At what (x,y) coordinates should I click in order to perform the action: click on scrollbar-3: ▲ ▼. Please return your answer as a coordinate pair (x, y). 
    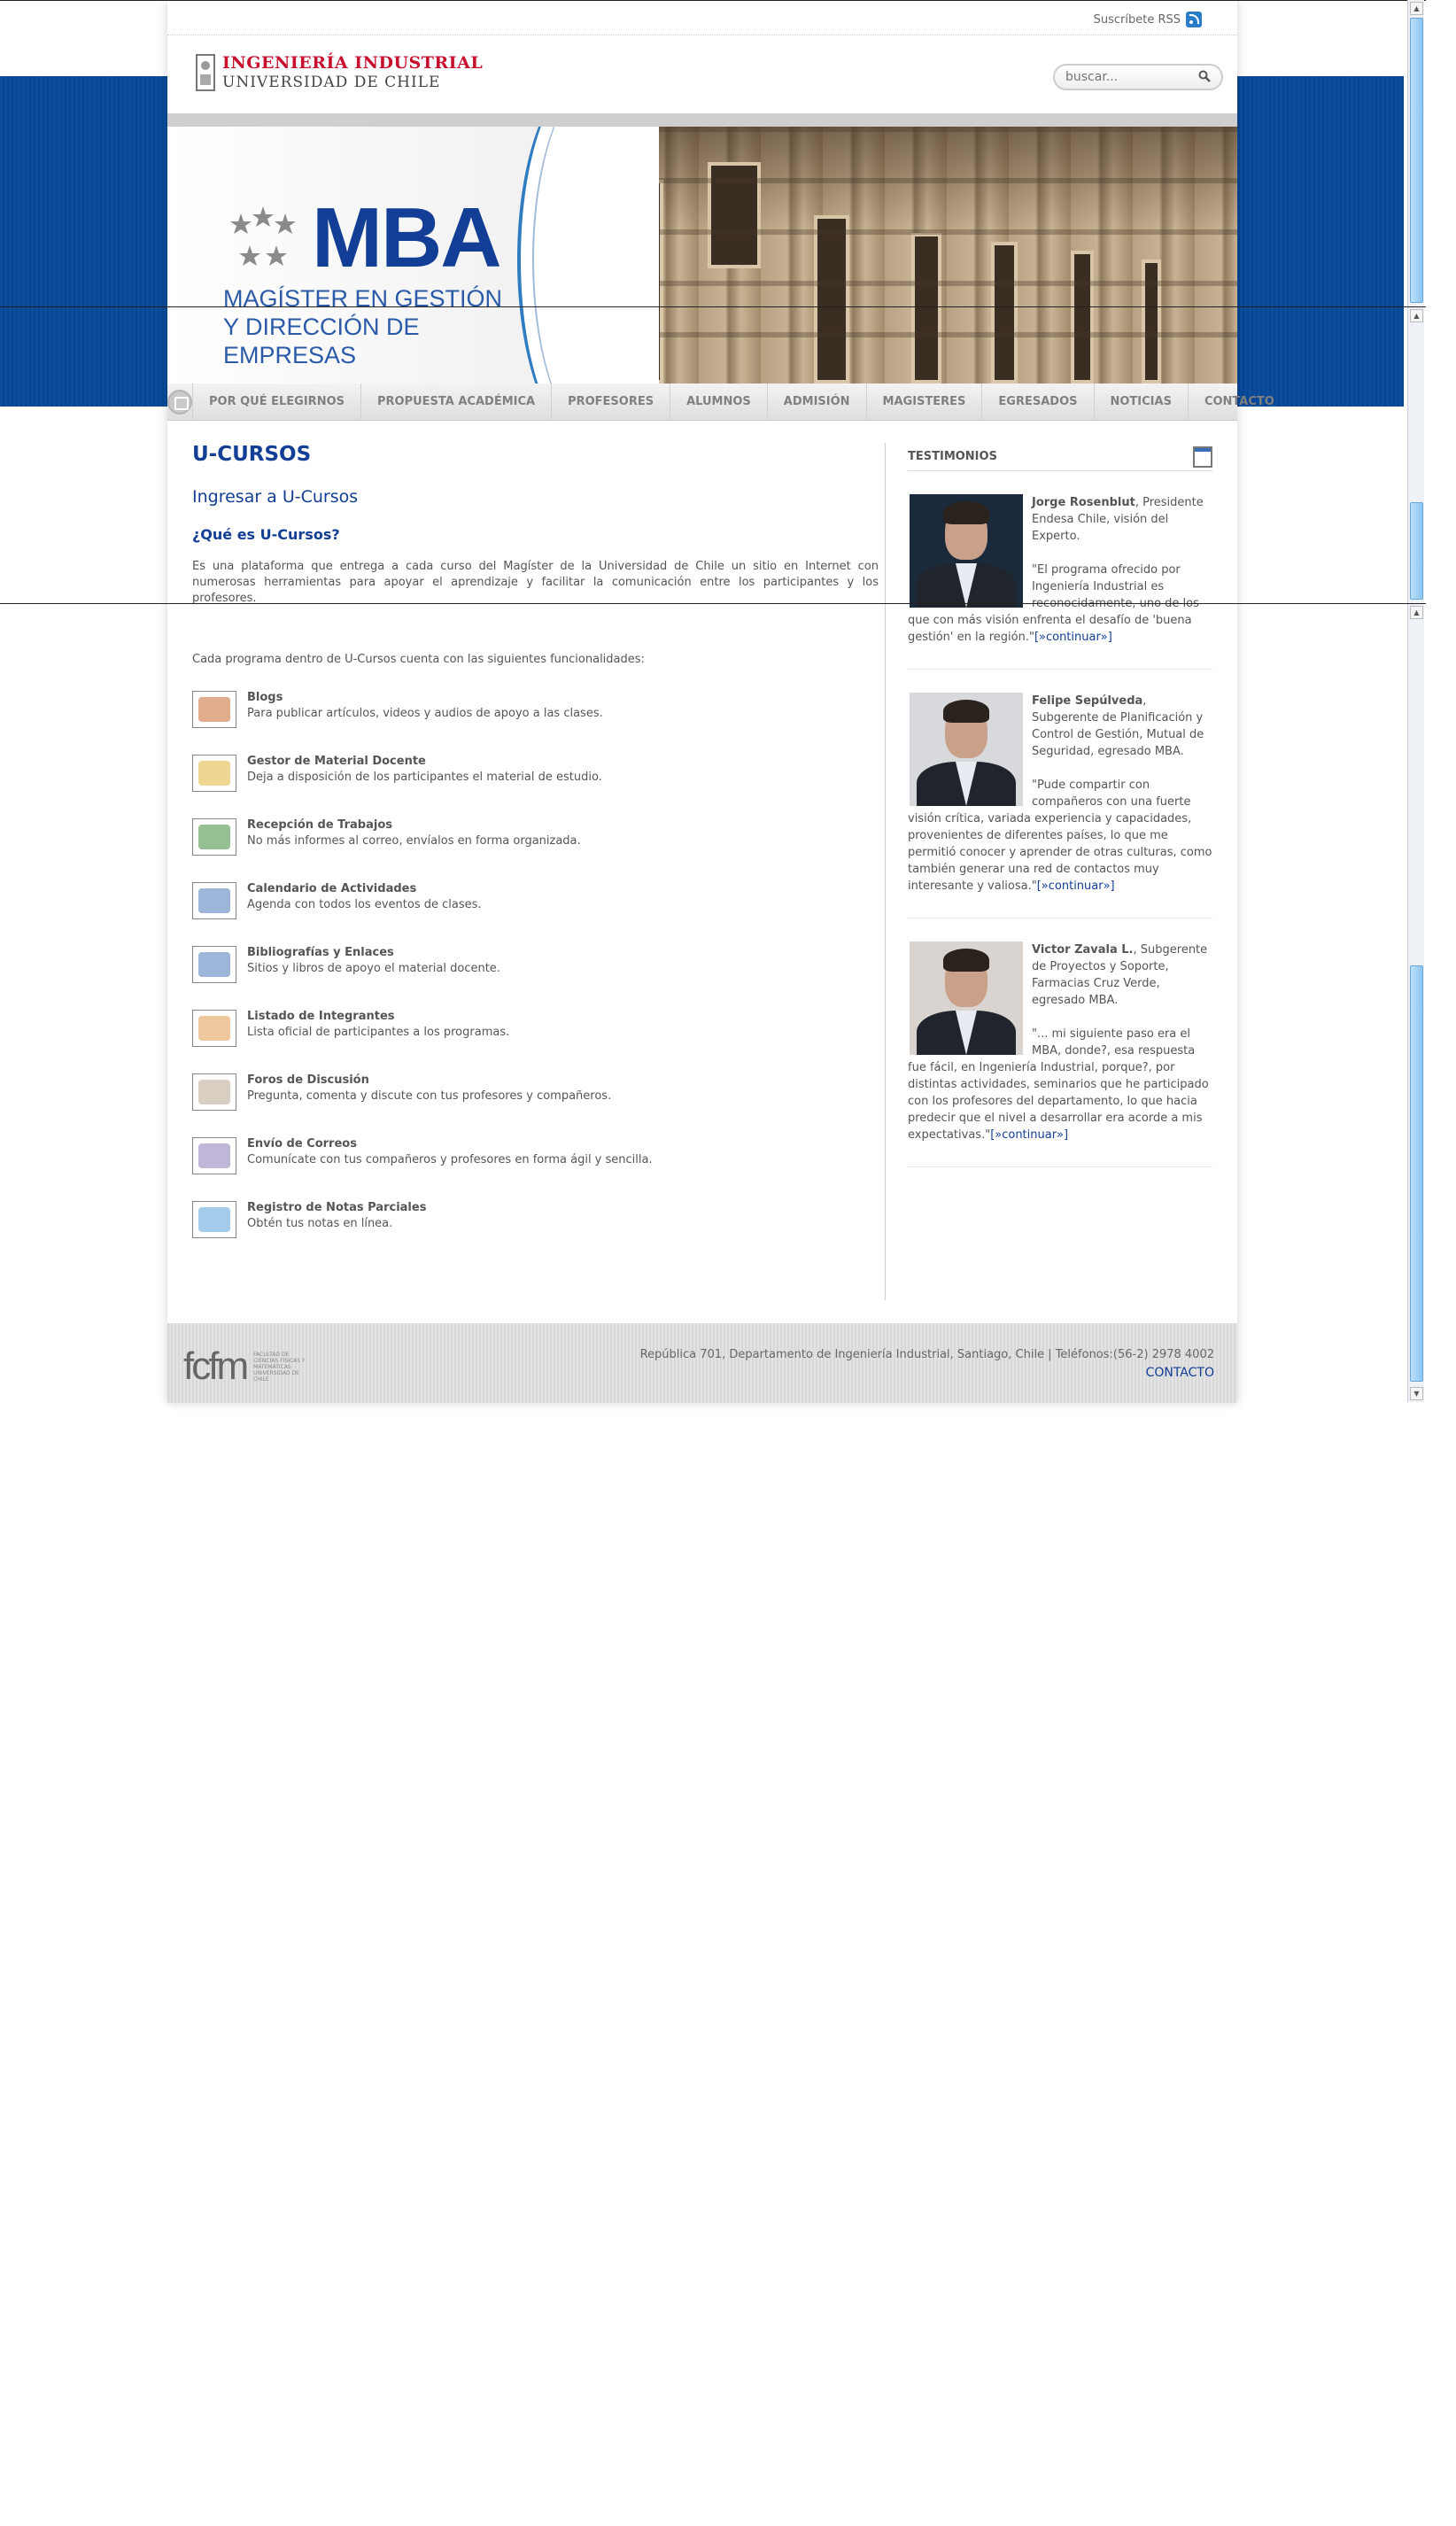
    Looking at the image, I should click on (1415, 1003).